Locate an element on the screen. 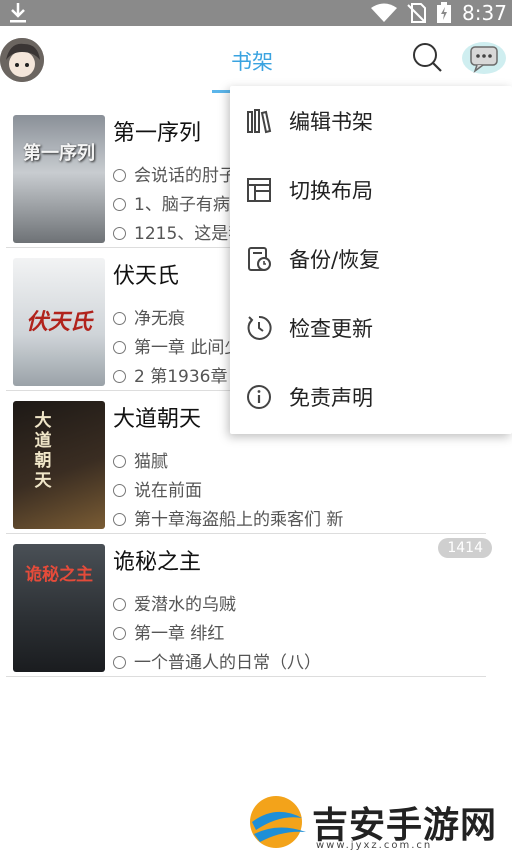 This screenshot has width=512, height=857. book-cover: 伏天氏 is located at coordinates (59, 322).